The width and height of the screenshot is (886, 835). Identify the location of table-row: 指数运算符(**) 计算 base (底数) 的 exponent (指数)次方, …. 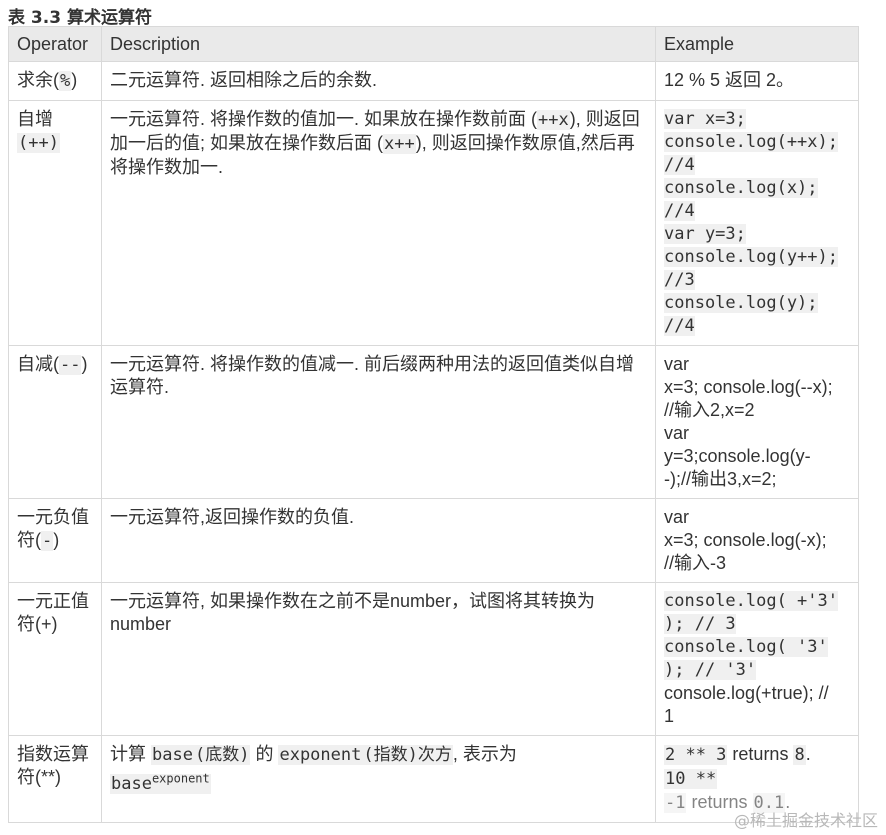
(433, 779).